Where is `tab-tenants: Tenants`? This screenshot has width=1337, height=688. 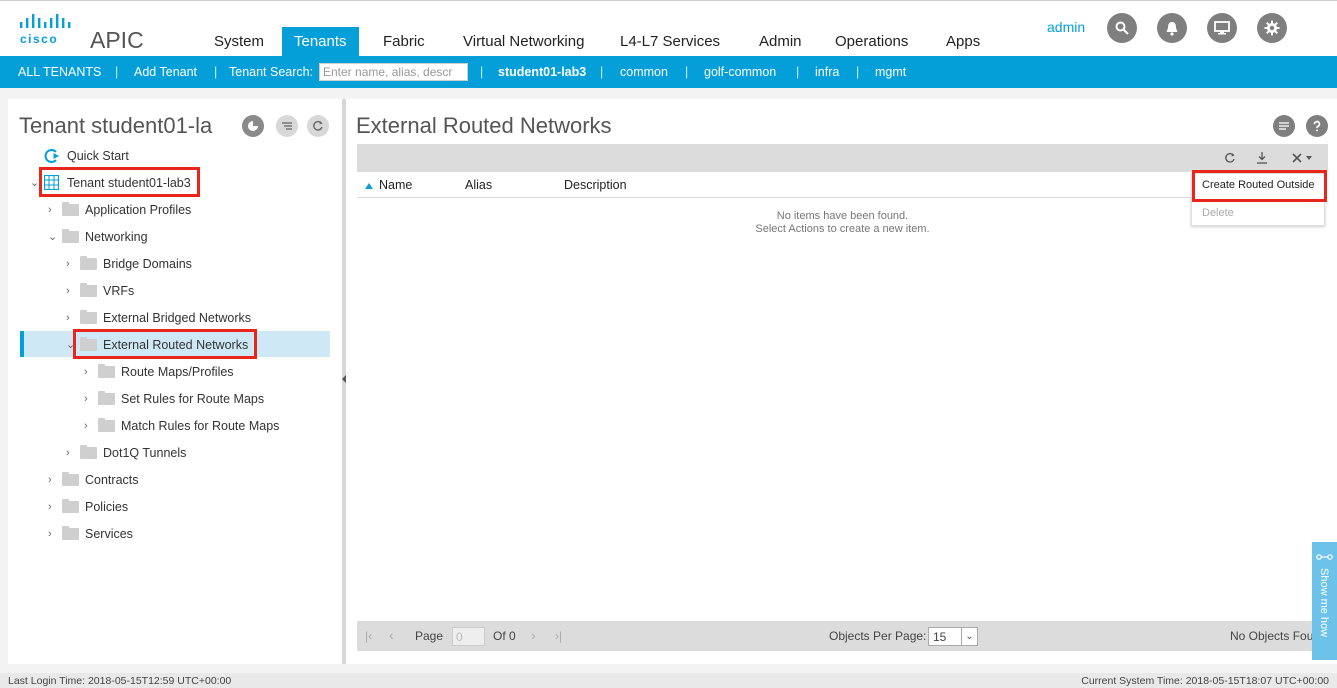
tab-tenants: Tenants is located at coordinates (320, 42).